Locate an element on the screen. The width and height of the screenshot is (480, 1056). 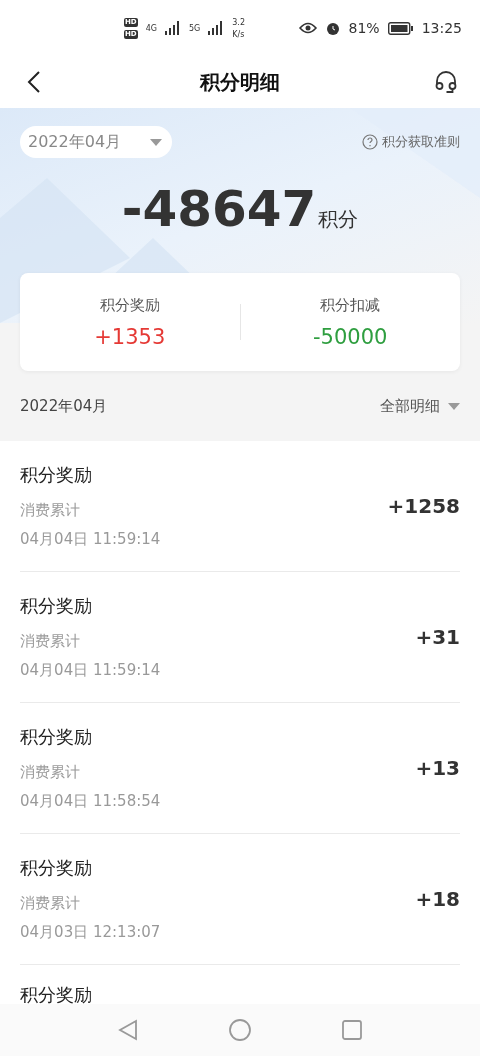
points-total: -48647 is located at coordinates (219, 209).